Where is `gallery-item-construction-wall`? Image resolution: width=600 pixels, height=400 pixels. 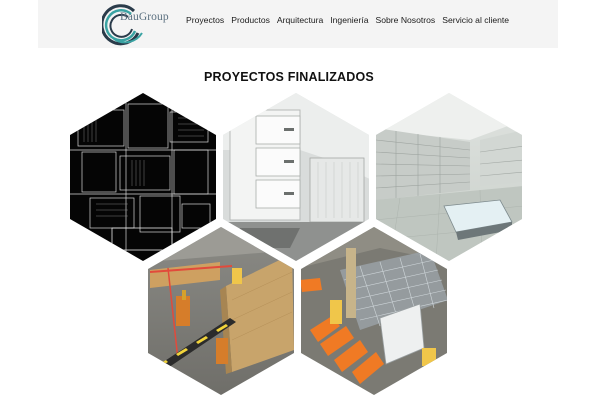
gallery-item-construction-wall is located at coordinates (221, 311).